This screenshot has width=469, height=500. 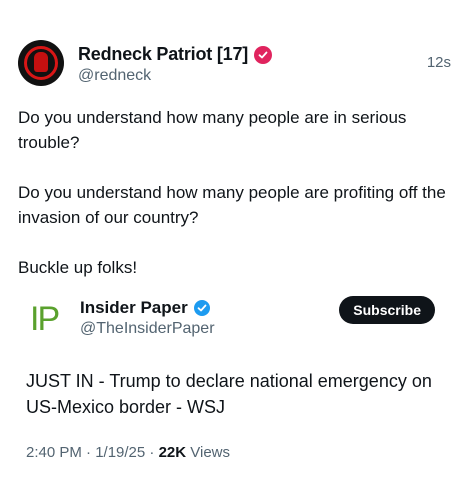 I want to click on quote-author-row: Insider Paper, so click(x=145, y=308).